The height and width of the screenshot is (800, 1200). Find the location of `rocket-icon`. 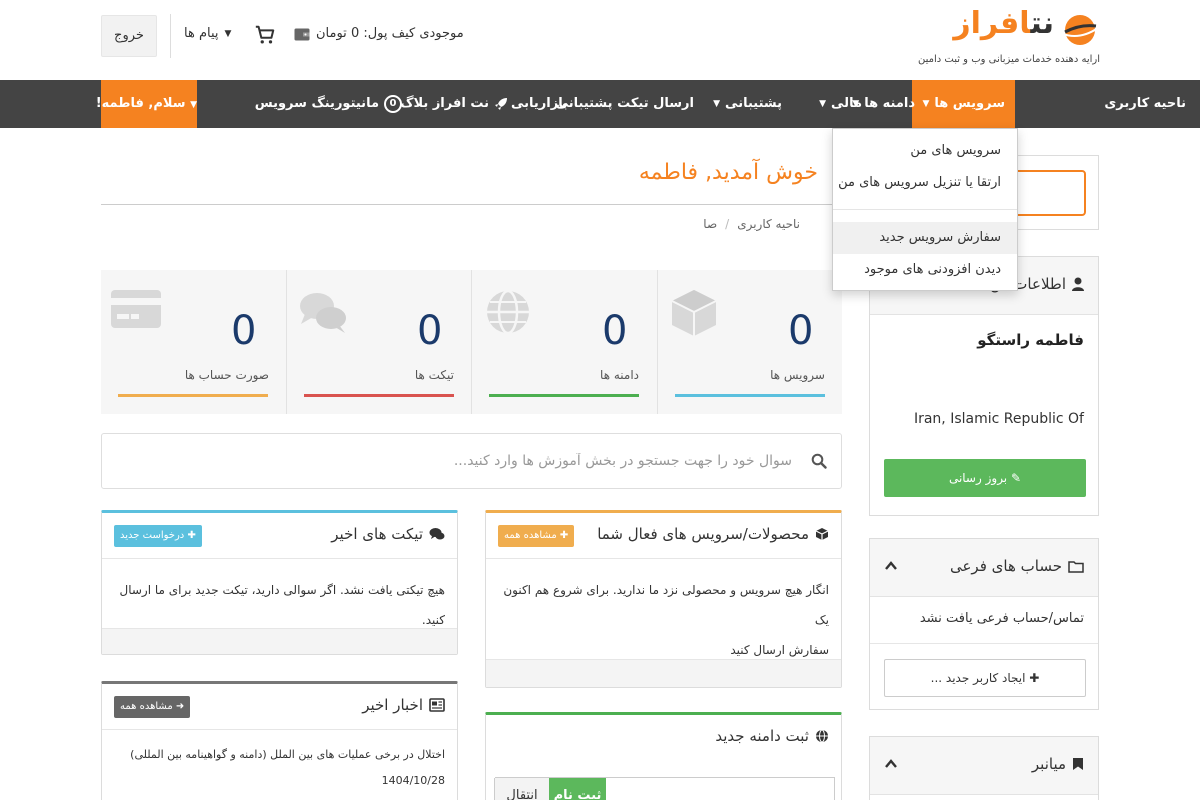

rocket-icon is located at coordinates (501, 104).